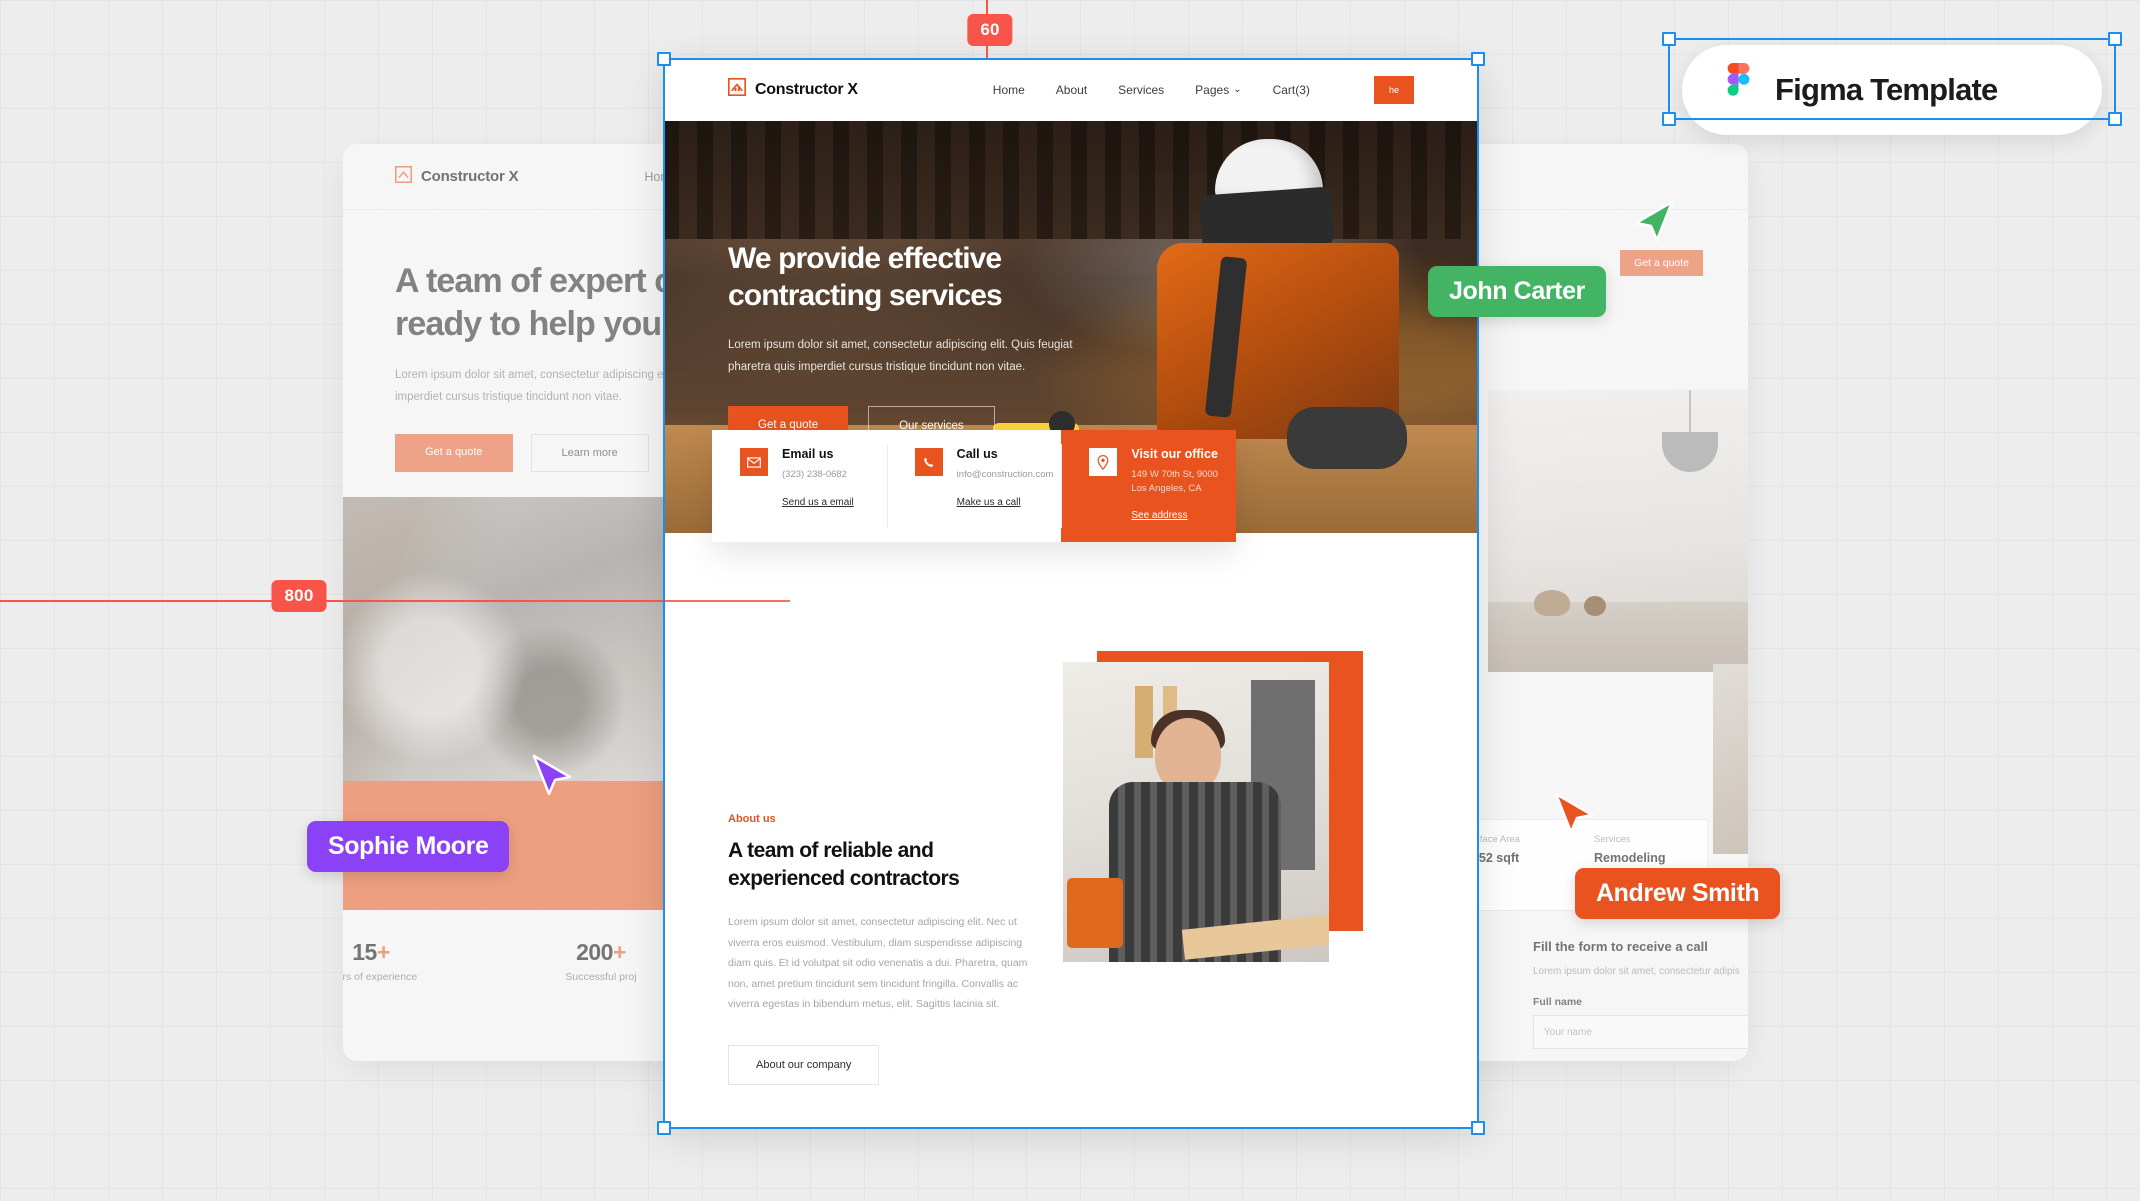  What do you see at coordinates (1141, 90) in the screenshot?
I see `nav-item-services: Services` at bounding box center [1141, 90].